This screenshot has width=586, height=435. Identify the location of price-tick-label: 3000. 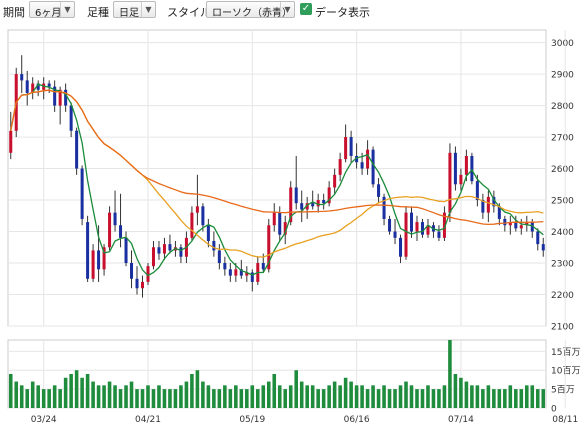
(562, 44).